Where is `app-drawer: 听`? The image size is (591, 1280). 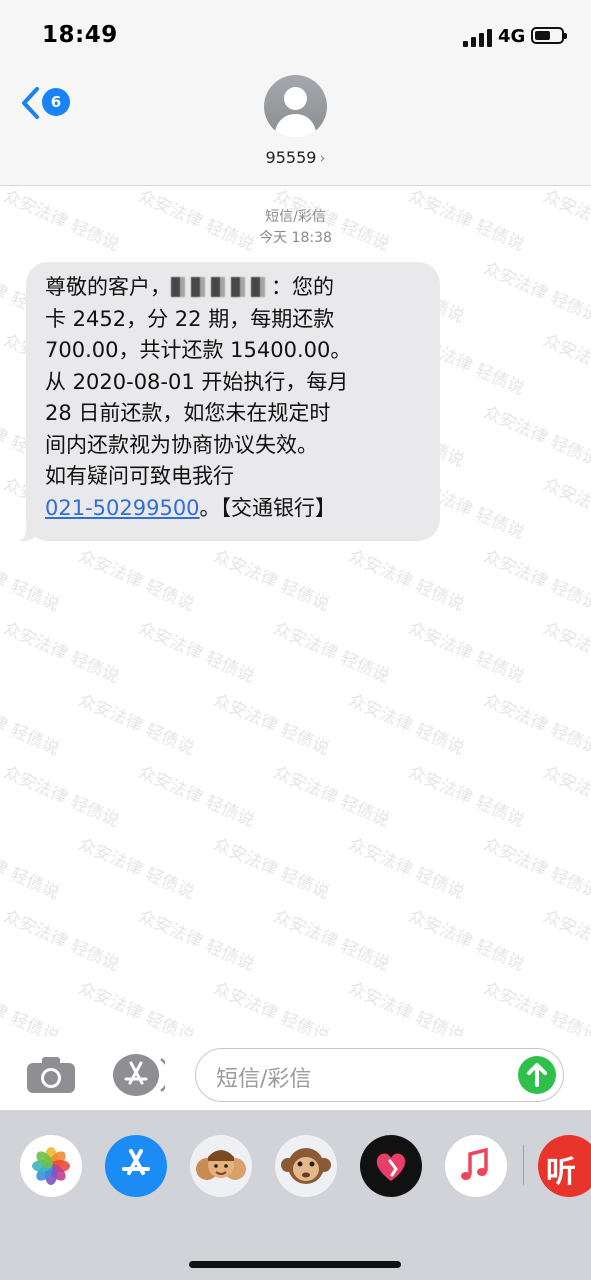
app-drawer: 听 is located at coordinates (295, 1195).